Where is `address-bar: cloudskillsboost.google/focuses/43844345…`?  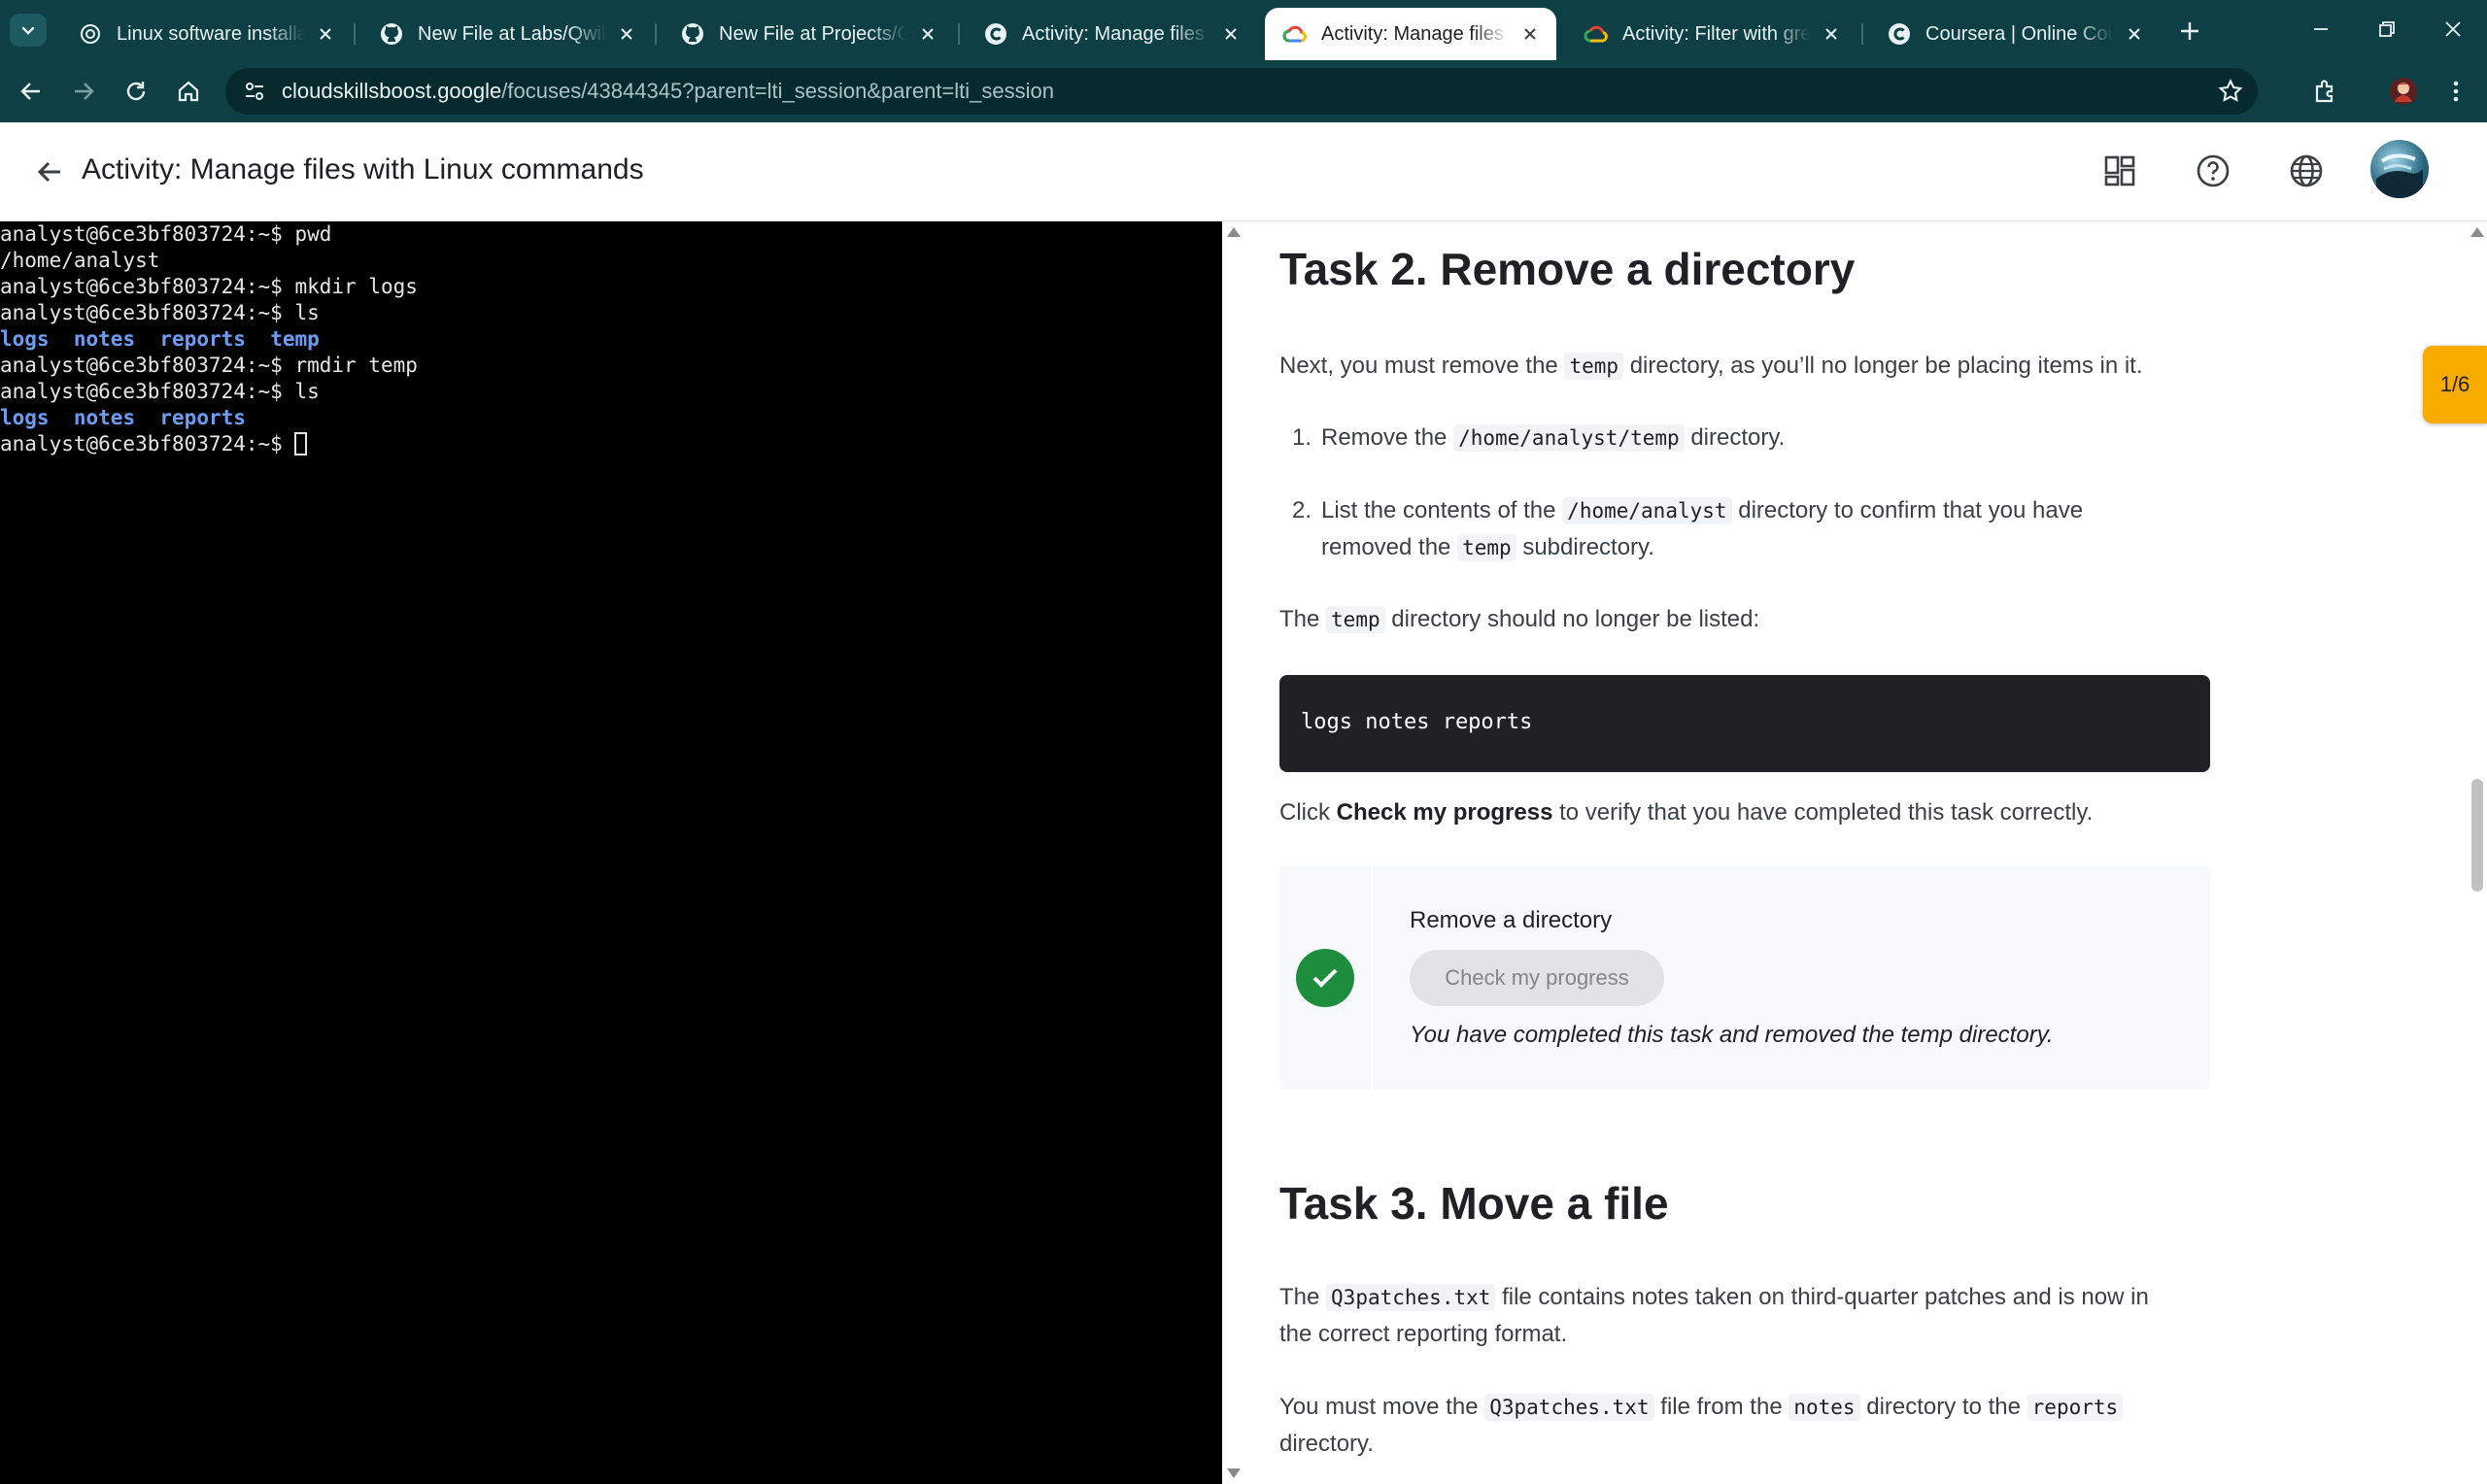 address-bar: cloudskillsboost.google/focuses/43844345… is located at coordinates (1241, 92).